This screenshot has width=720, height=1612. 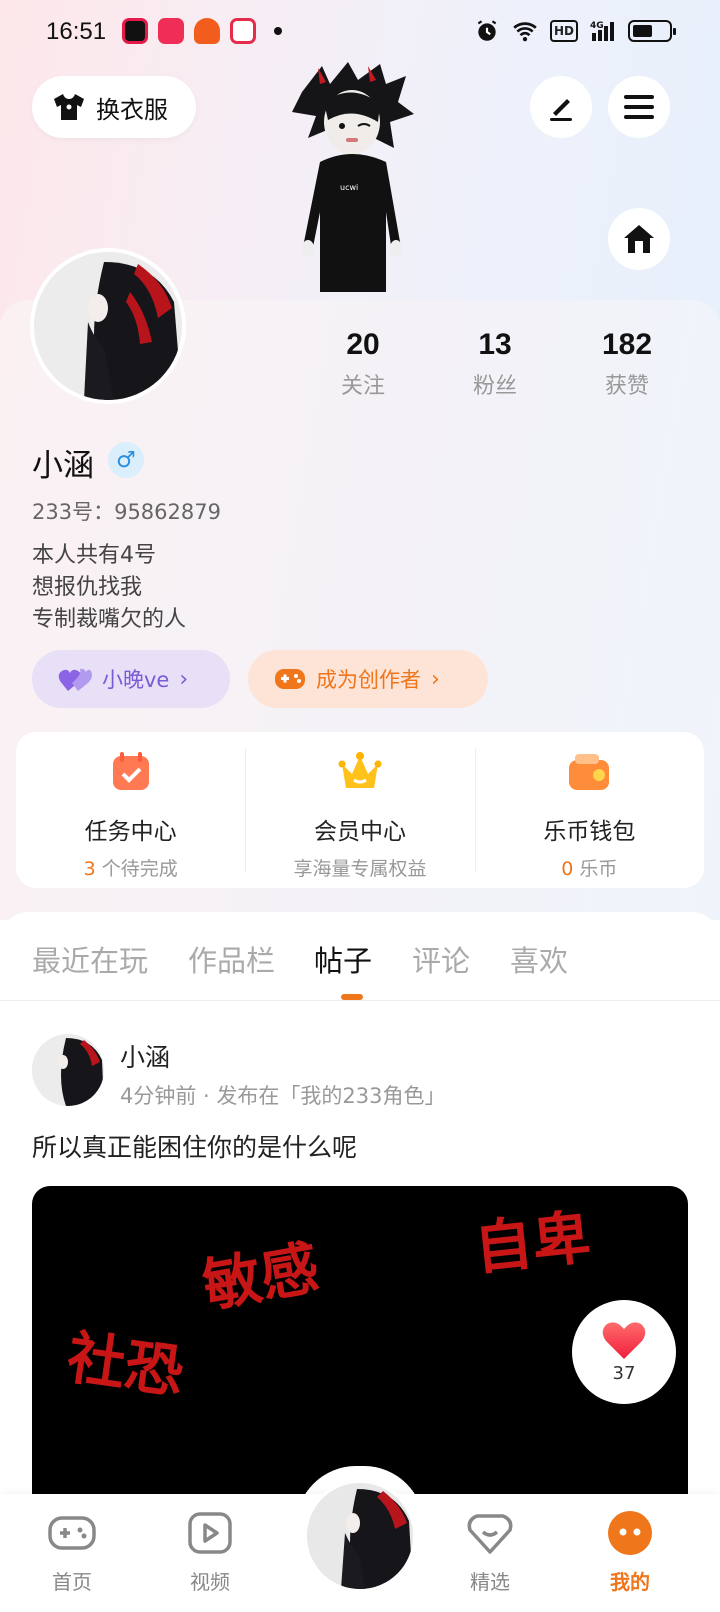 What do you see at coordinates (210, 1551) in the screenshot?
I see `nav-video: 视频` at bounding box center [210, 1551].